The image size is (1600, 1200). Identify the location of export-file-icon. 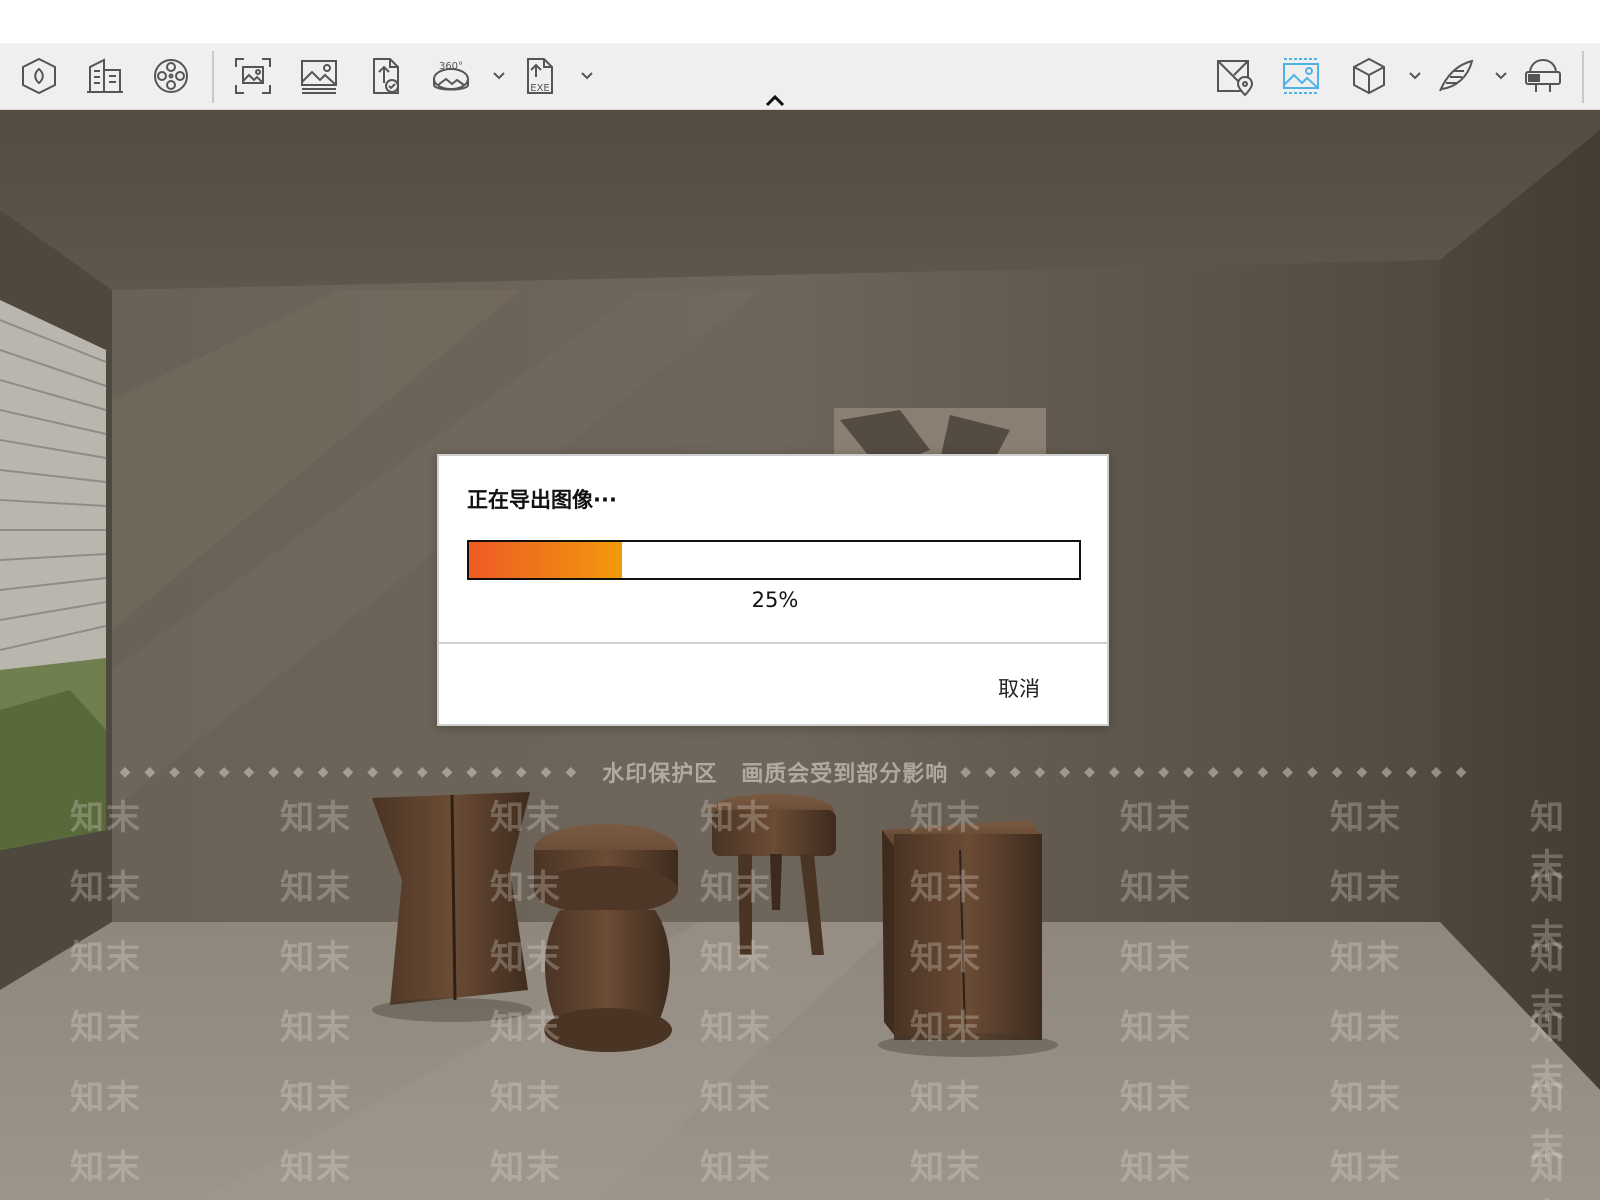
(385, 76).